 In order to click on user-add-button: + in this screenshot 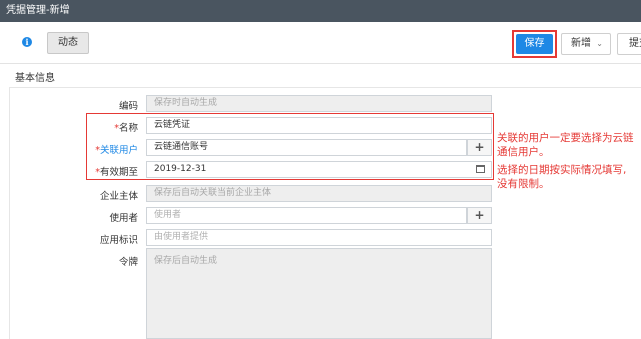, I will do `click(479, 215)`.